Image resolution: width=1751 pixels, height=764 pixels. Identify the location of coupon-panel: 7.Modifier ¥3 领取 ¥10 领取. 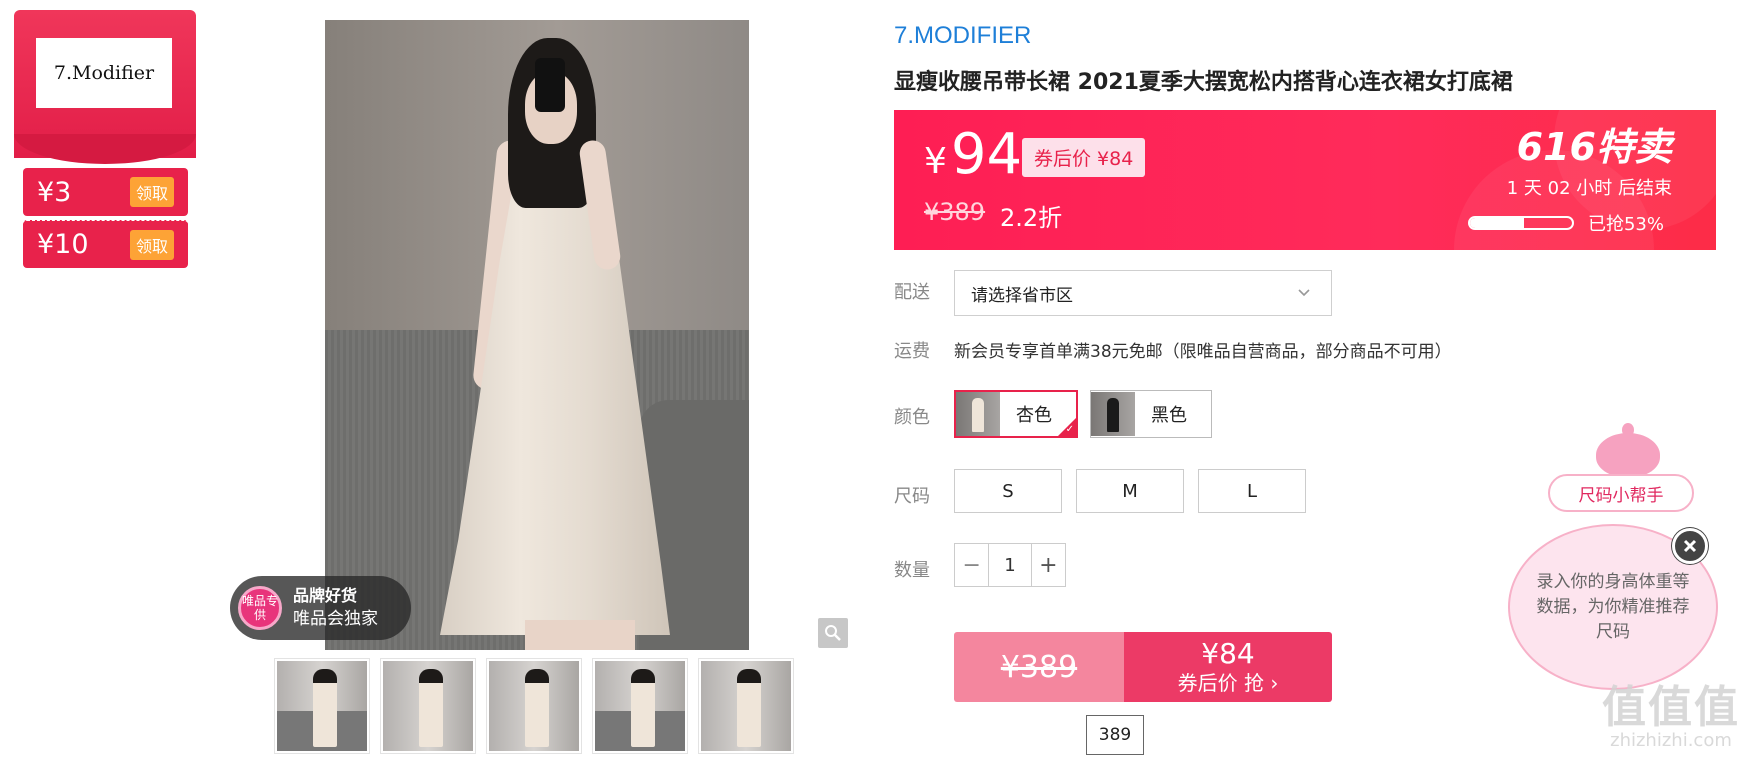
(105, 141).